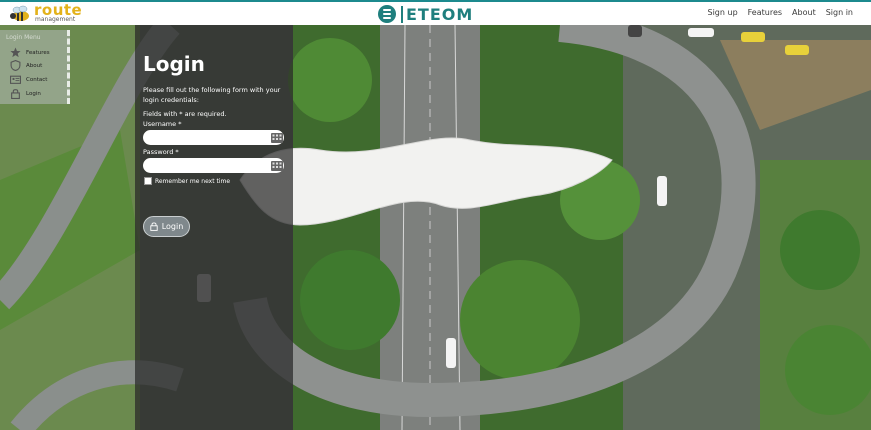 Image resolution: width=871 pixels, height=430 pixels. I want to click on info-shield-icon, so click(15, 65).